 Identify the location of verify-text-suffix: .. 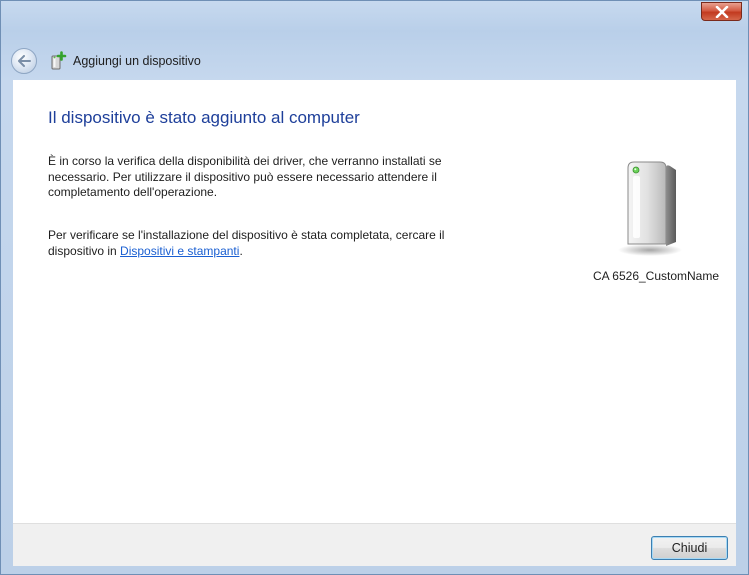
(241, 250).